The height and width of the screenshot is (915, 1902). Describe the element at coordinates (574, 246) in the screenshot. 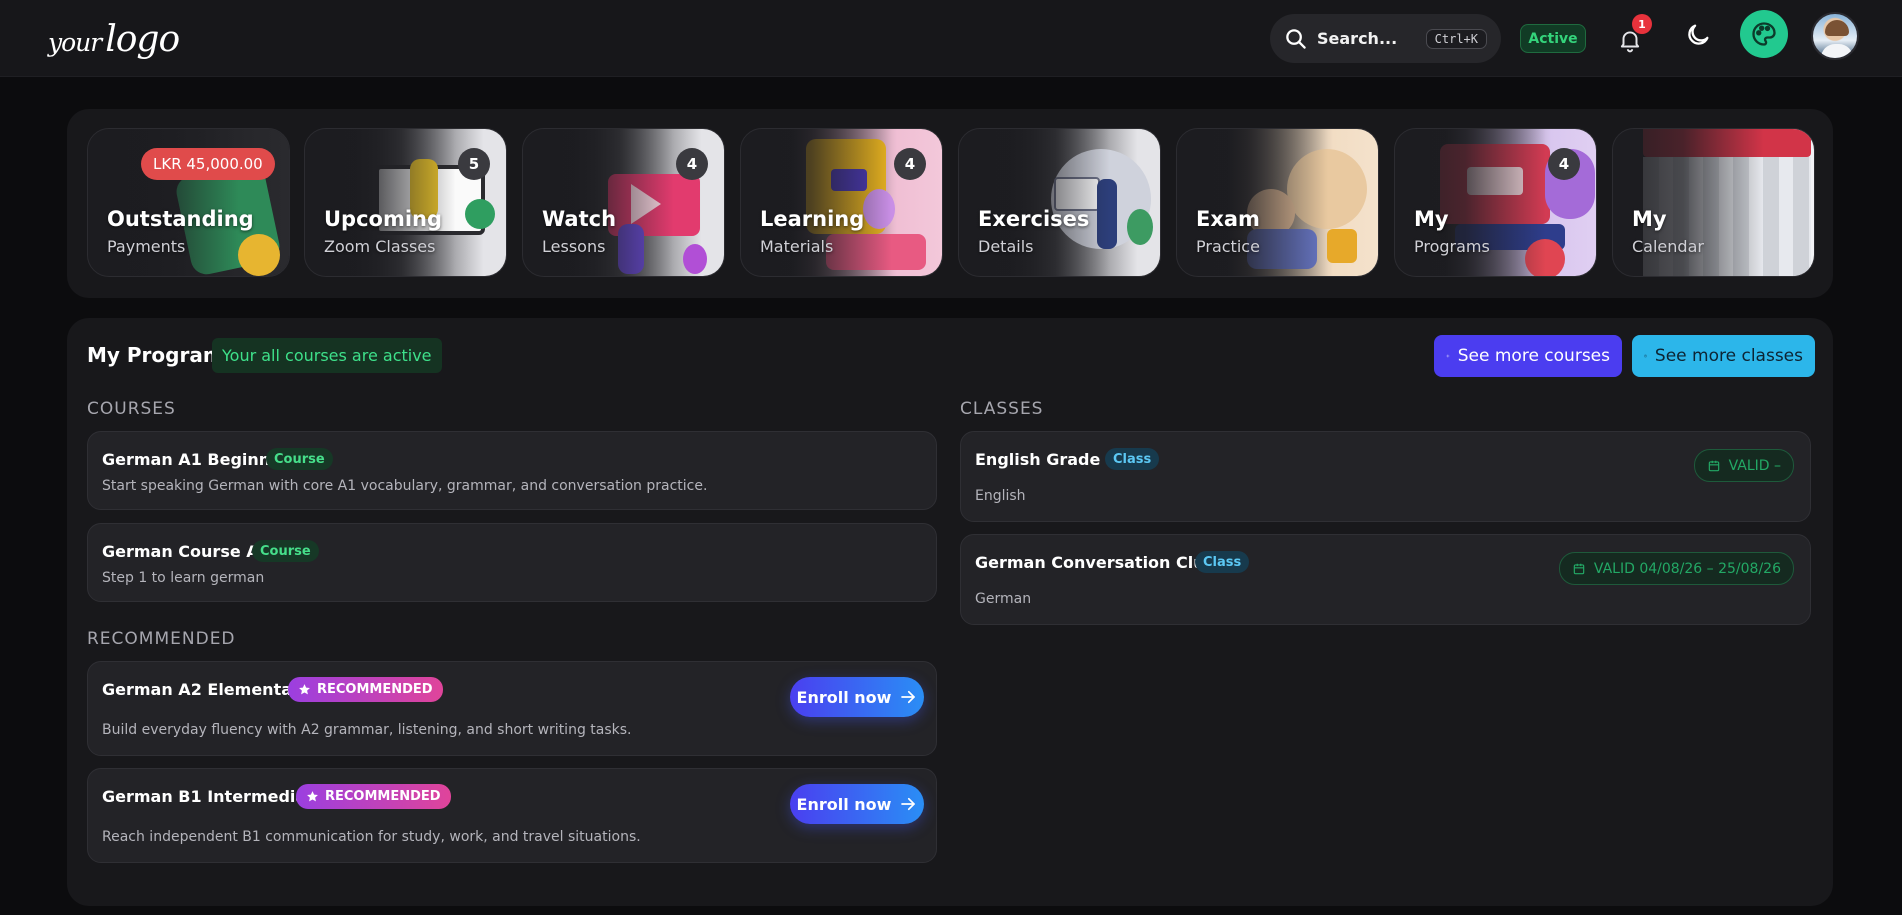

I see `quick-card-subtitle: Lessons` at that location.